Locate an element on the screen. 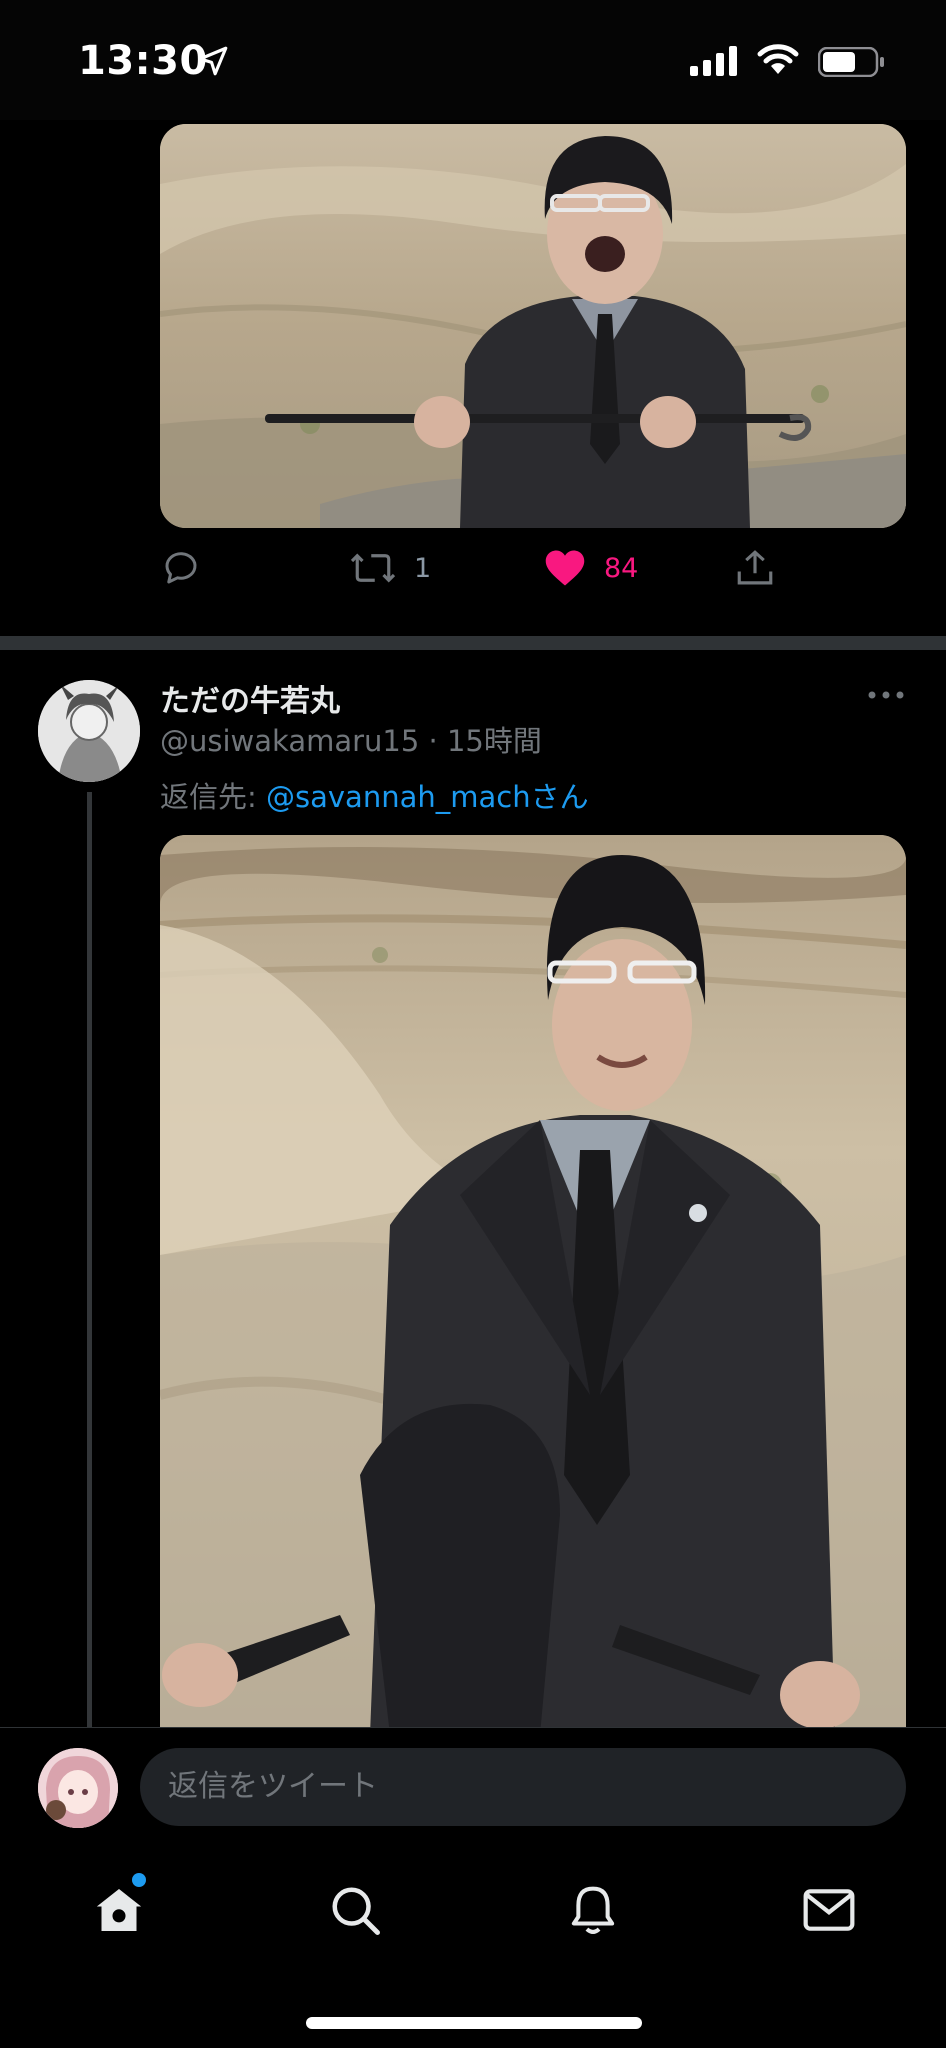  status-bar: 13:30 is located at coordinates (473, 60).